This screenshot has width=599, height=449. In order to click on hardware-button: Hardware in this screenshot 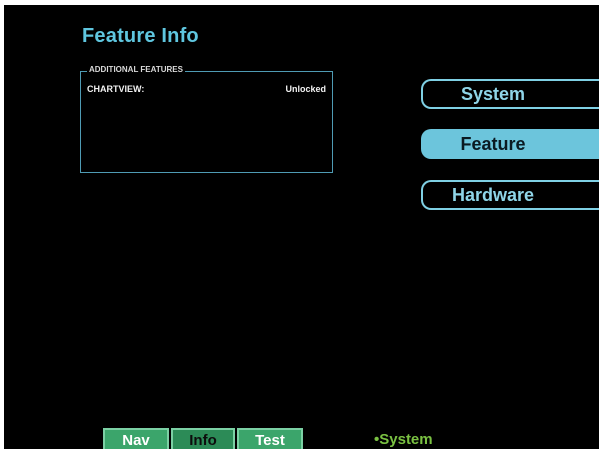, I will do `click(510, 195)`.